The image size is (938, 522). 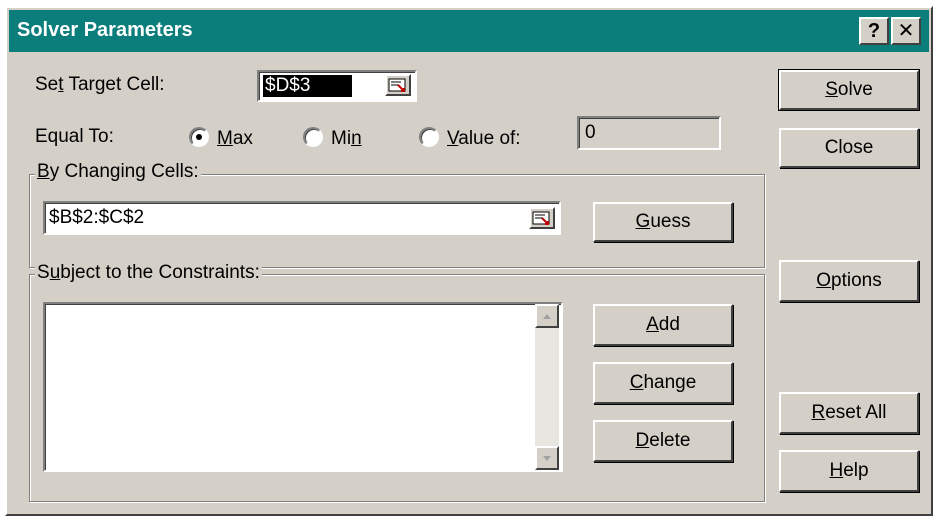 What do you see at coordinates (100, 84) in the screenshot?
I see `set-target-cell-label: Set Target Cell:` at bounding box center [100, 84].